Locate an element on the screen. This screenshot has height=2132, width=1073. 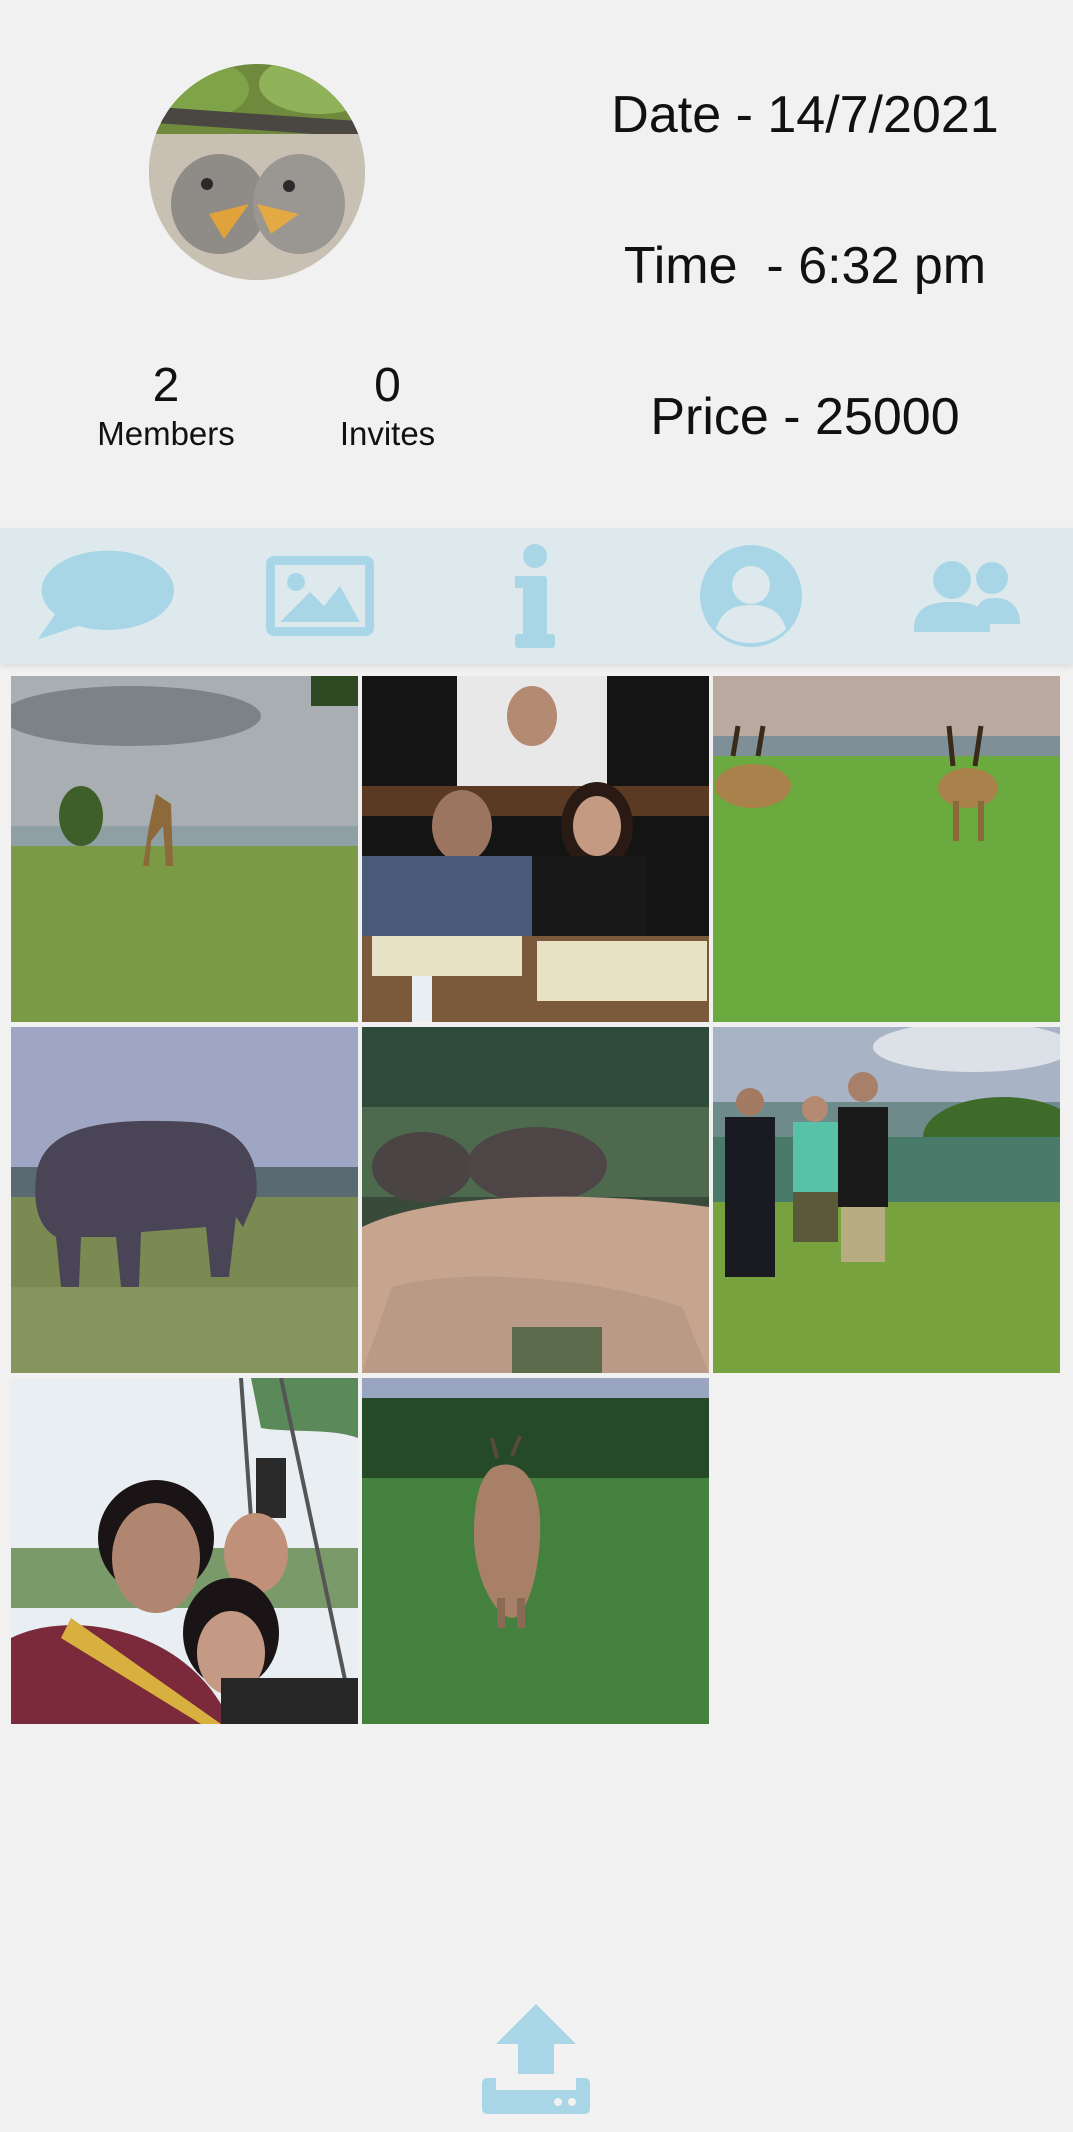
members-stat: 2 Members is located at coordinates (166, 406).